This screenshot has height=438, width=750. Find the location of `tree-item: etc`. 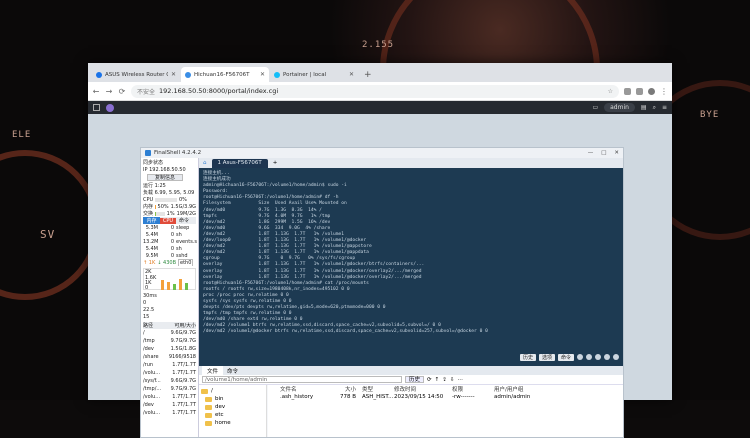

tree-item: etc is located at coordinates (232, 415).